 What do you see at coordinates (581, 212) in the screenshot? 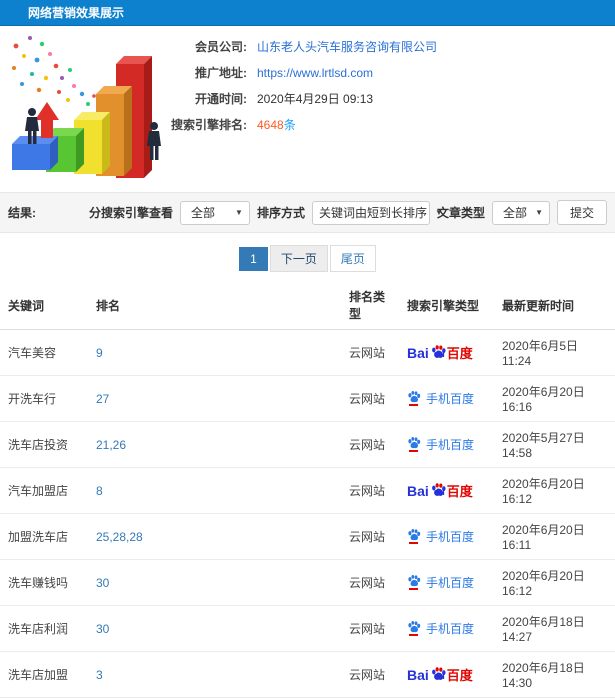
I see `submit-button: 提交` at bounding box center [581, 212].